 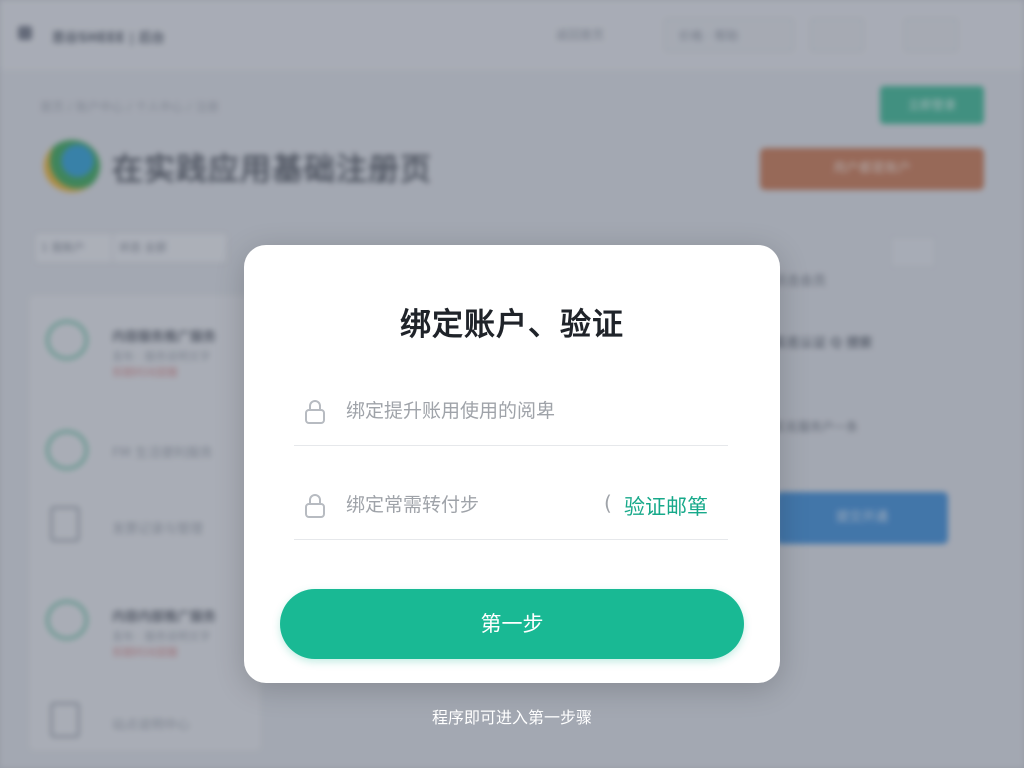 I want to click on verify-code-input, so click(x=471, y=505).